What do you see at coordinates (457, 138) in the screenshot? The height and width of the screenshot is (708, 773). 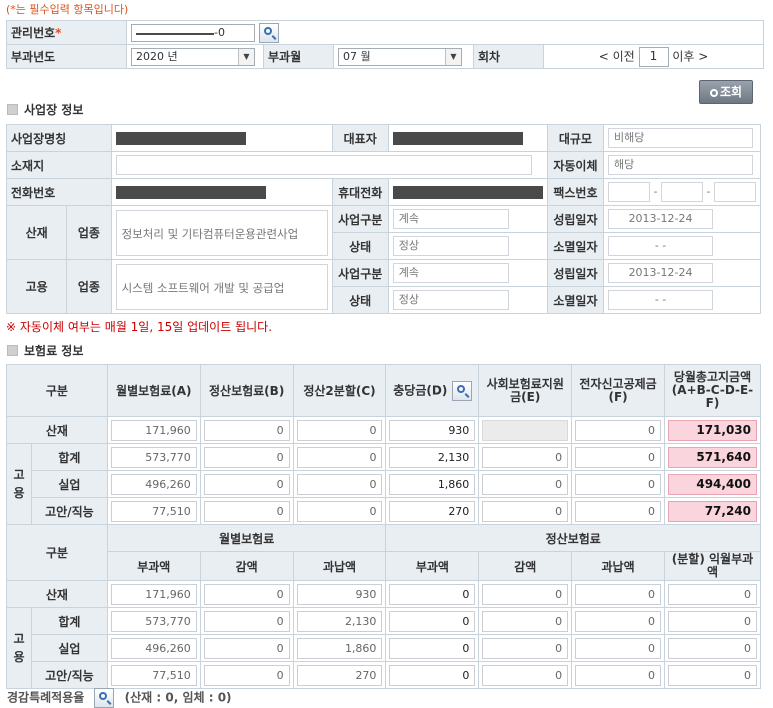 I see `rep-value` at bounding box center [457, 138].